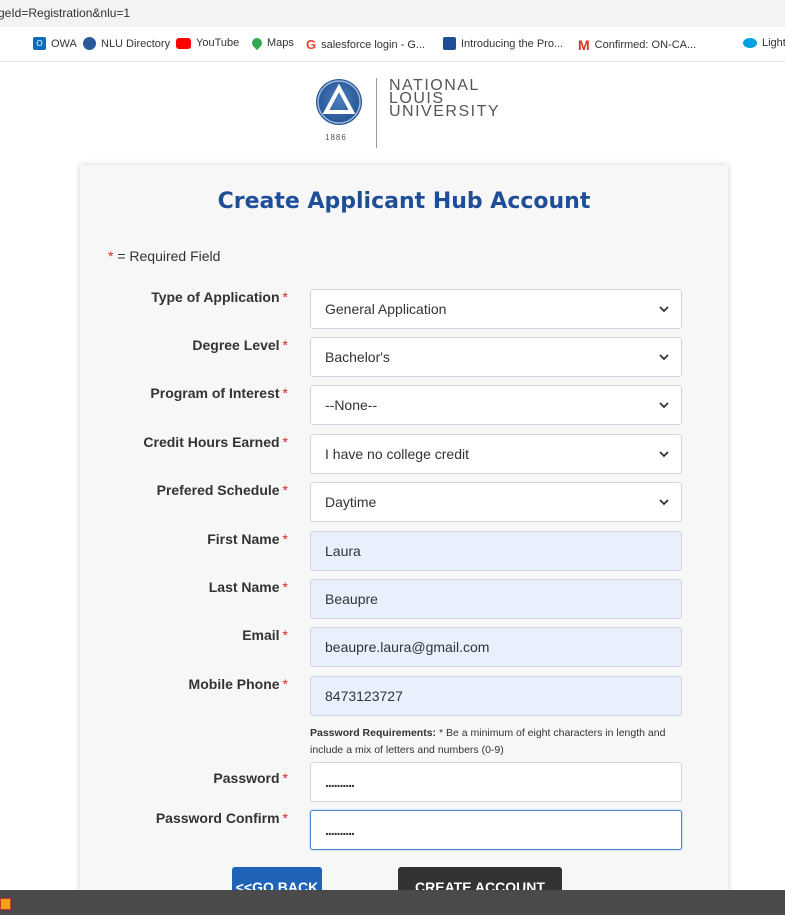 This screenshot has width=785, height=915. What do you see at coordinates (496, 696) in the screenshot?
I see `mobile-phone-field: 8473123727` at bounding box center [496, 696].